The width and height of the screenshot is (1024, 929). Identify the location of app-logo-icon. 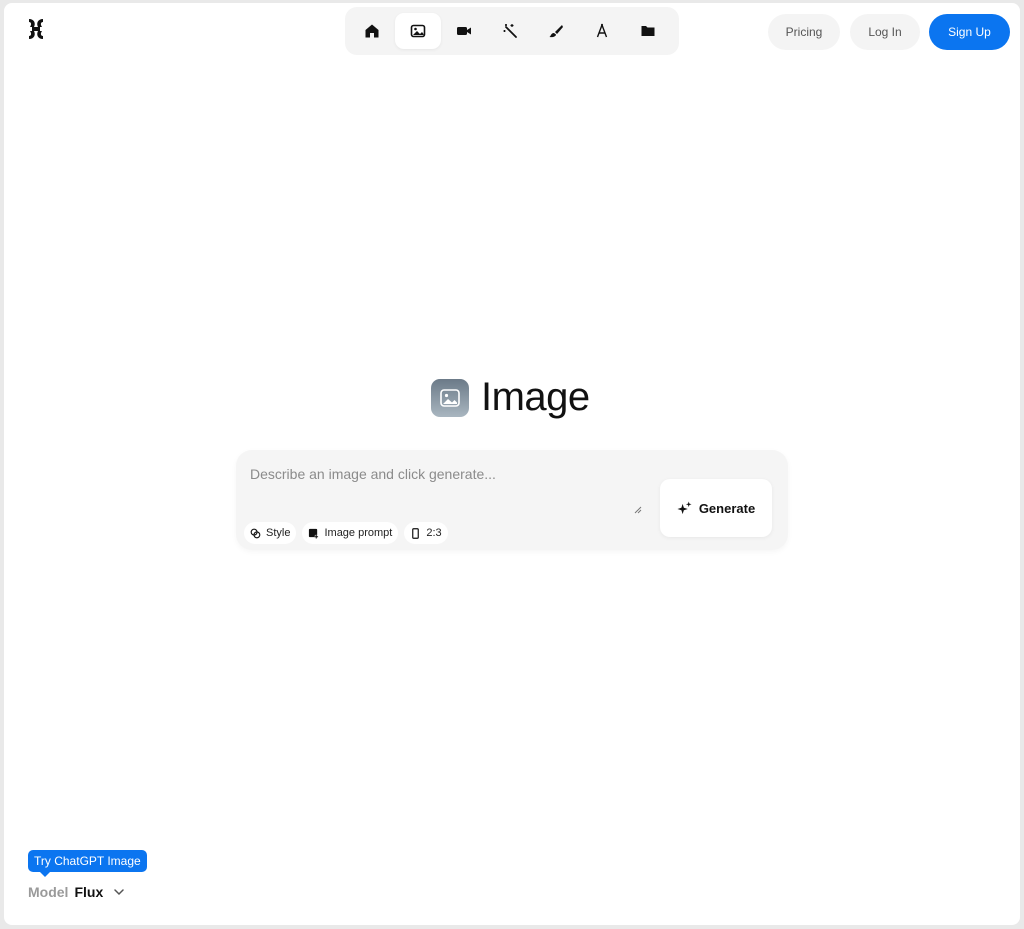
(36, 29).